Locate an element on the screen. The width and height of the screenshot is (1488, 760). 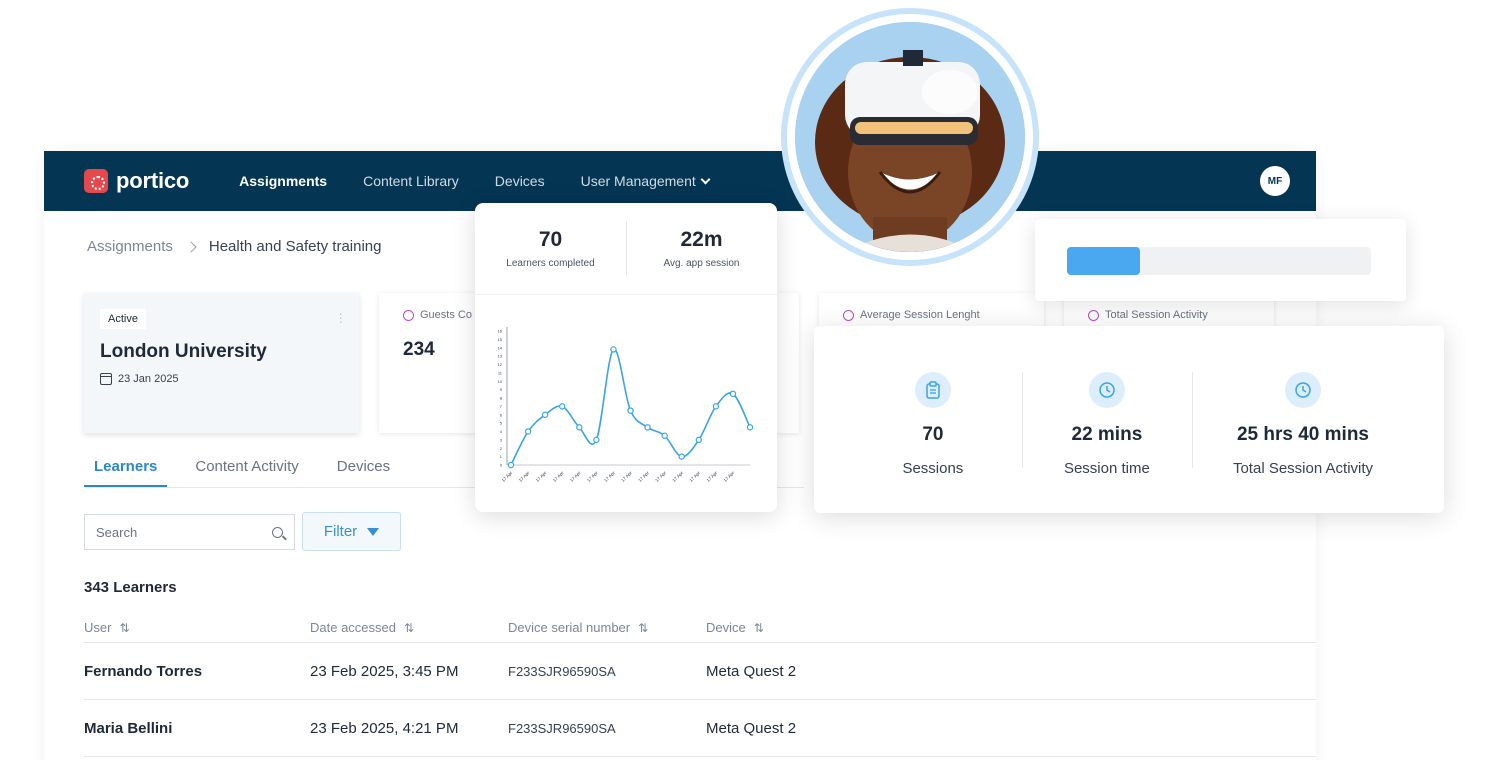
more-options-icon: · · · is located at coordinates (340, 317).